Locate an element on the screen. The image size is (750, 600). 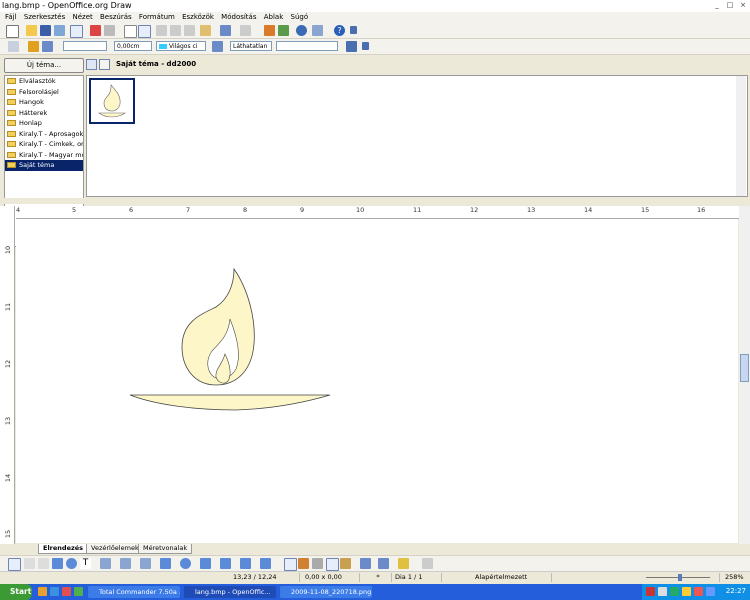
maximize-icon: □ is located at coordinates (730, 5).